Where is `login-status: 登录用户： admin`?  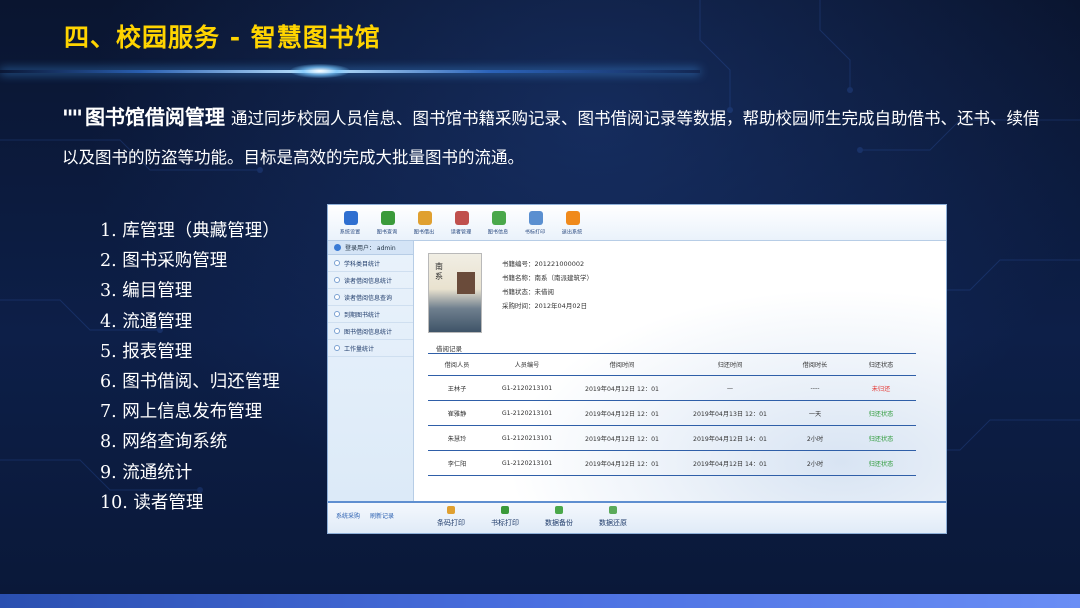 login-status: 登录用户： admin is located at coordinates (370, 248).